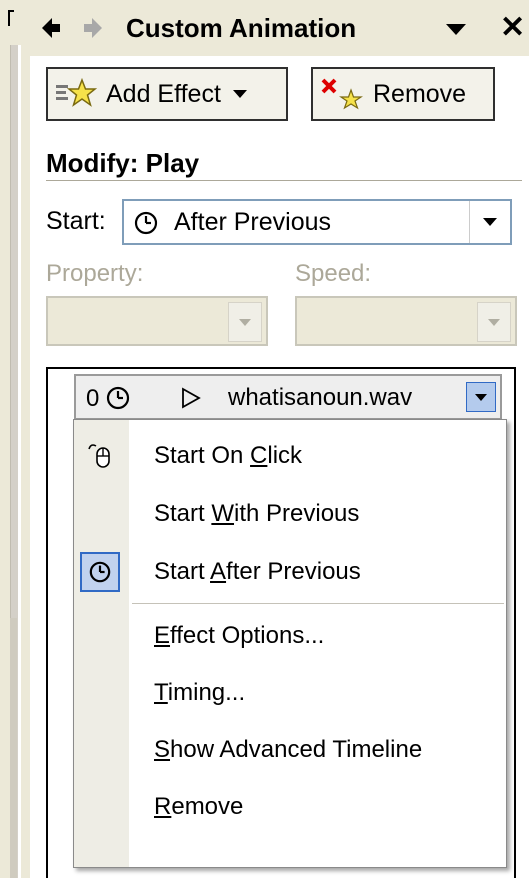 This screenshot has width=529, height=878. I want to click on menu-item-remove: Remove, so click(290, 807).